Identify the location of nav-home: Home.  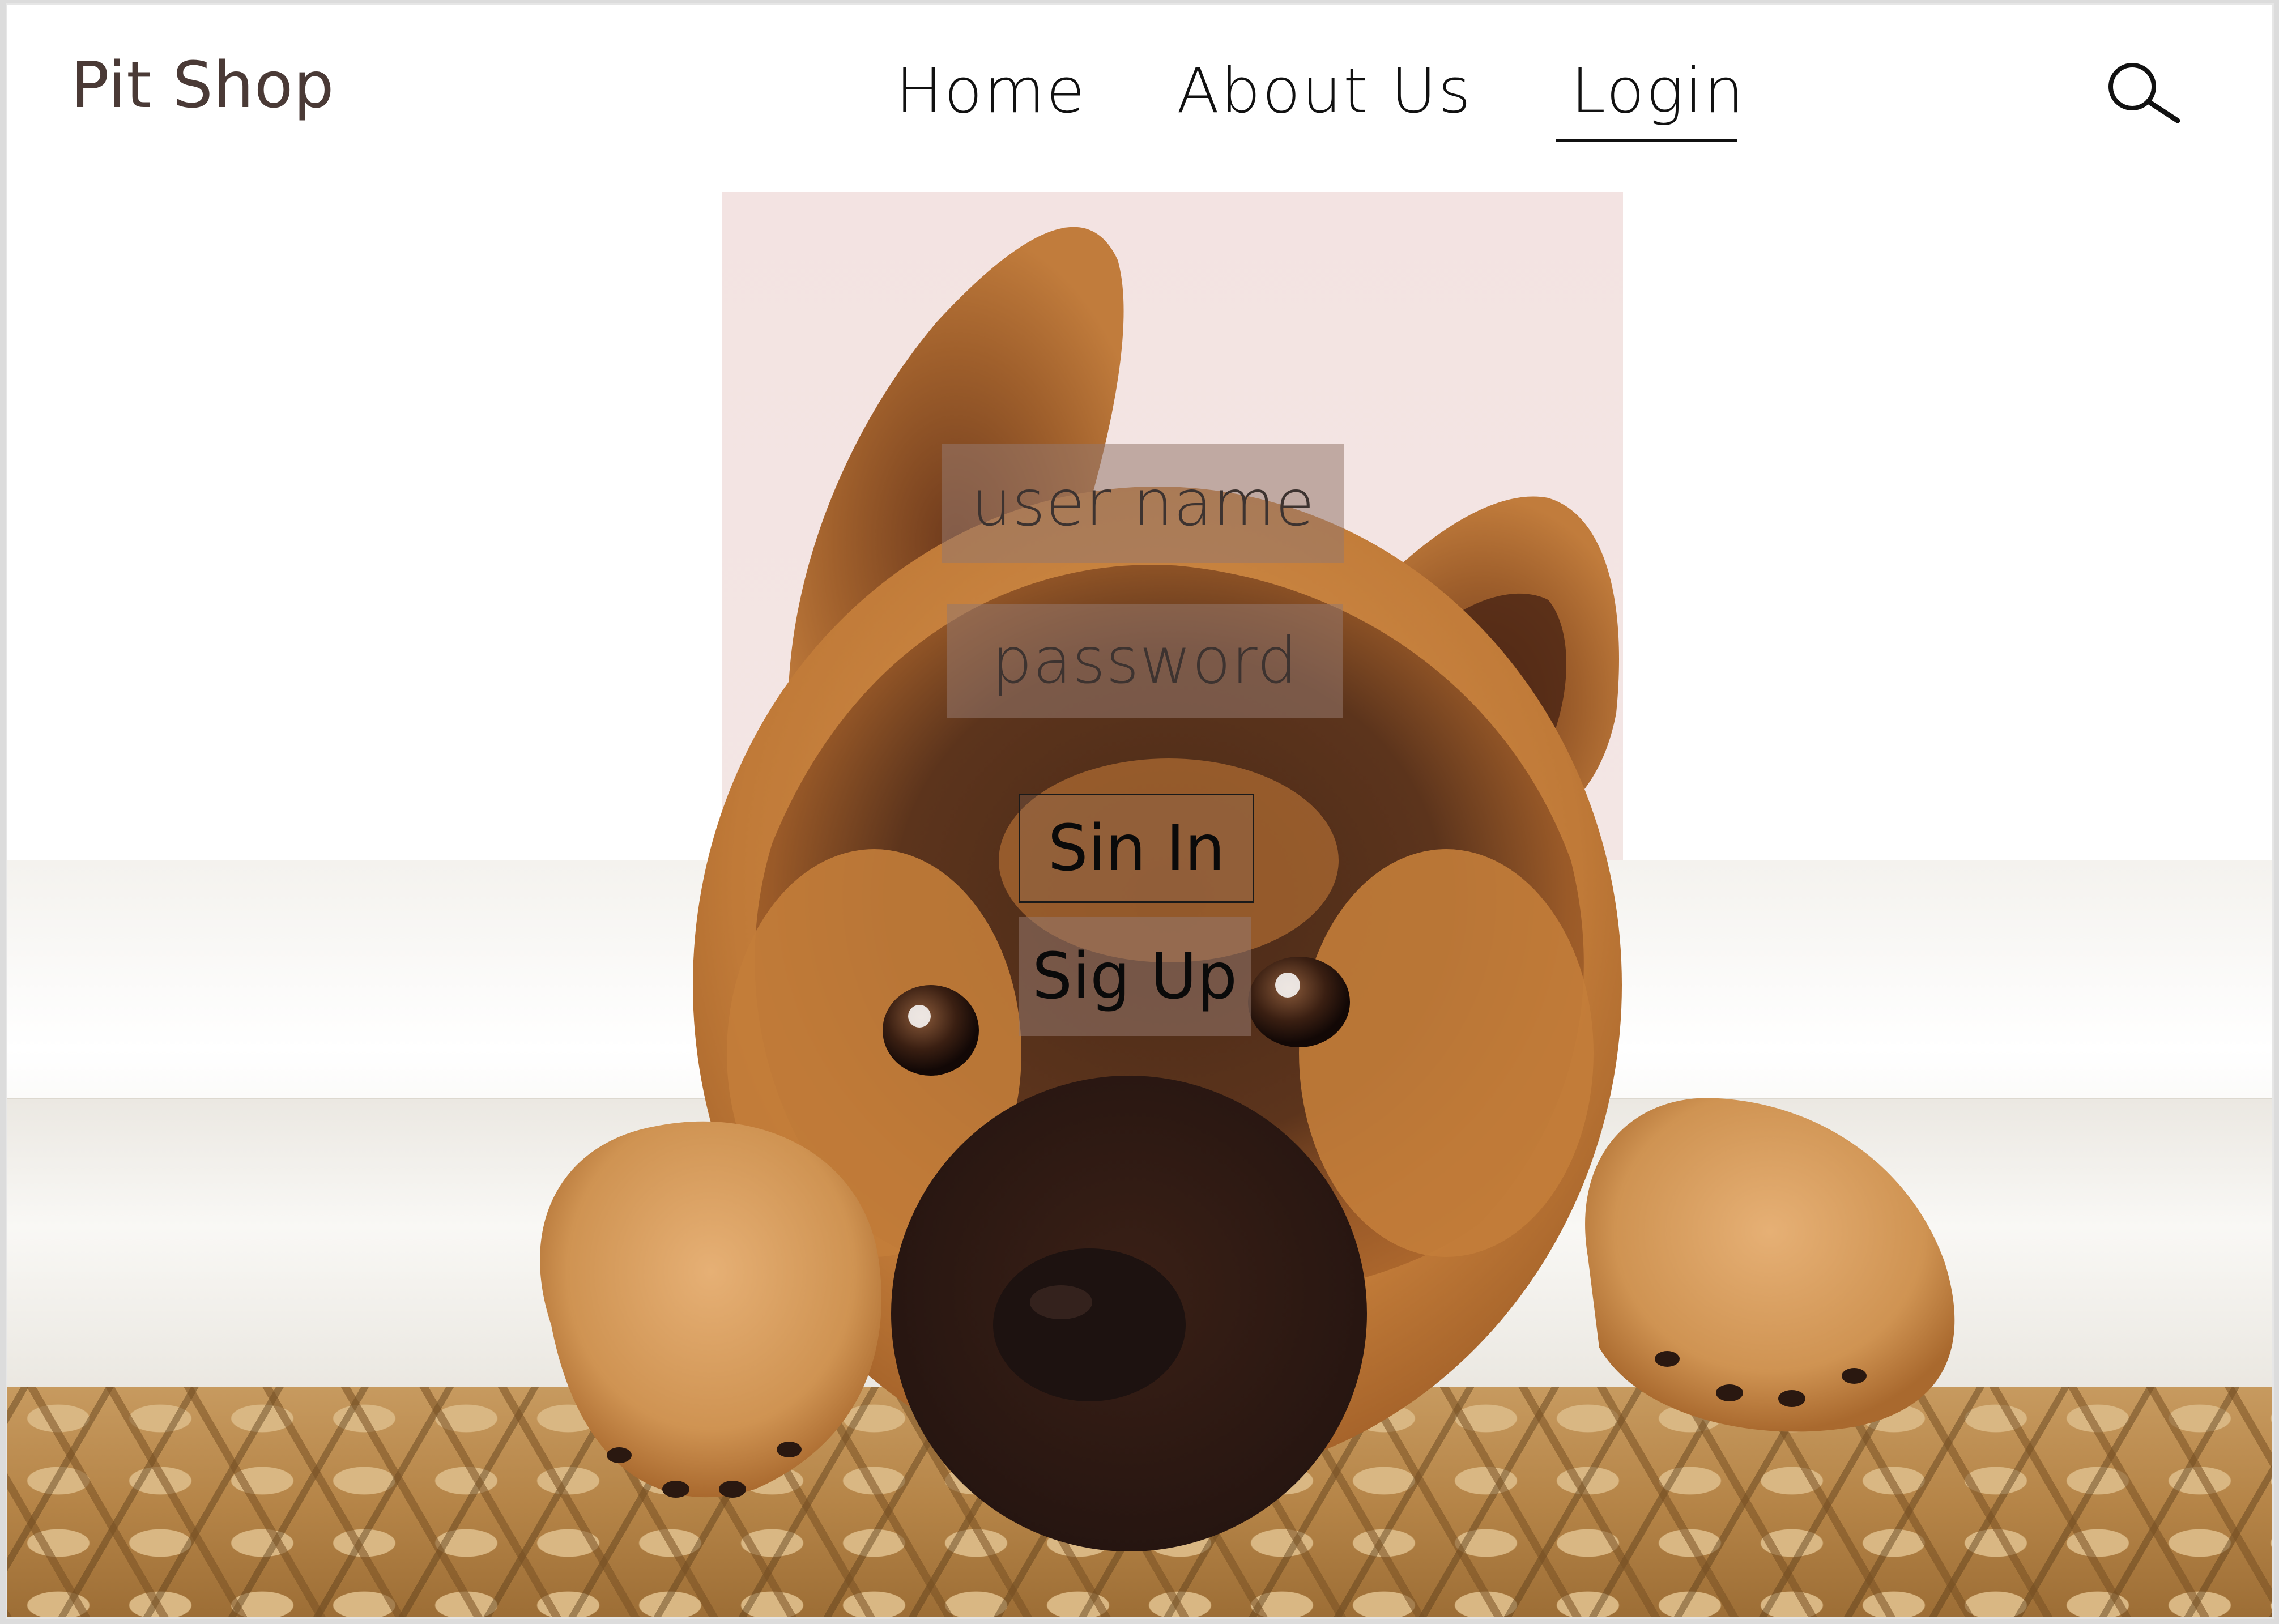
(991, 90).